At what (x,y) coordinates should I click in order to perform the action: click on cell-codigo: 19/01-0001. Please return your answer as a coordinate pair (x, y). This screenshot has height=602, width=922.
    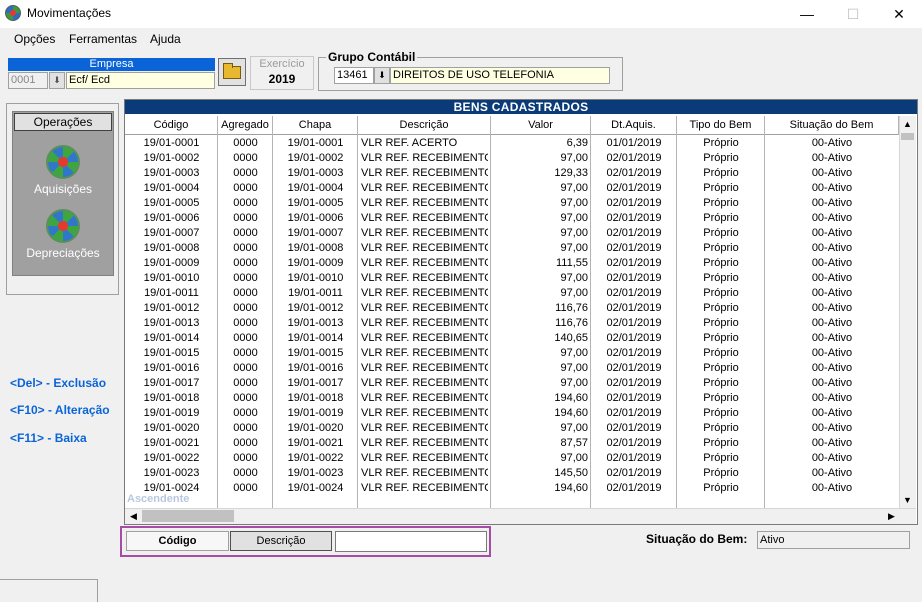
    Looking at the image, I should click on (171, 143).